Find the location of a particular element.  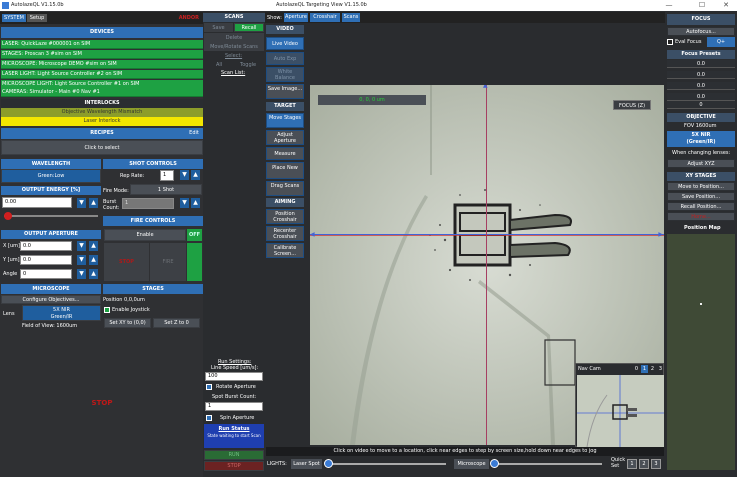

white-balance-button: White Balance is located at coordinates (285, 74).